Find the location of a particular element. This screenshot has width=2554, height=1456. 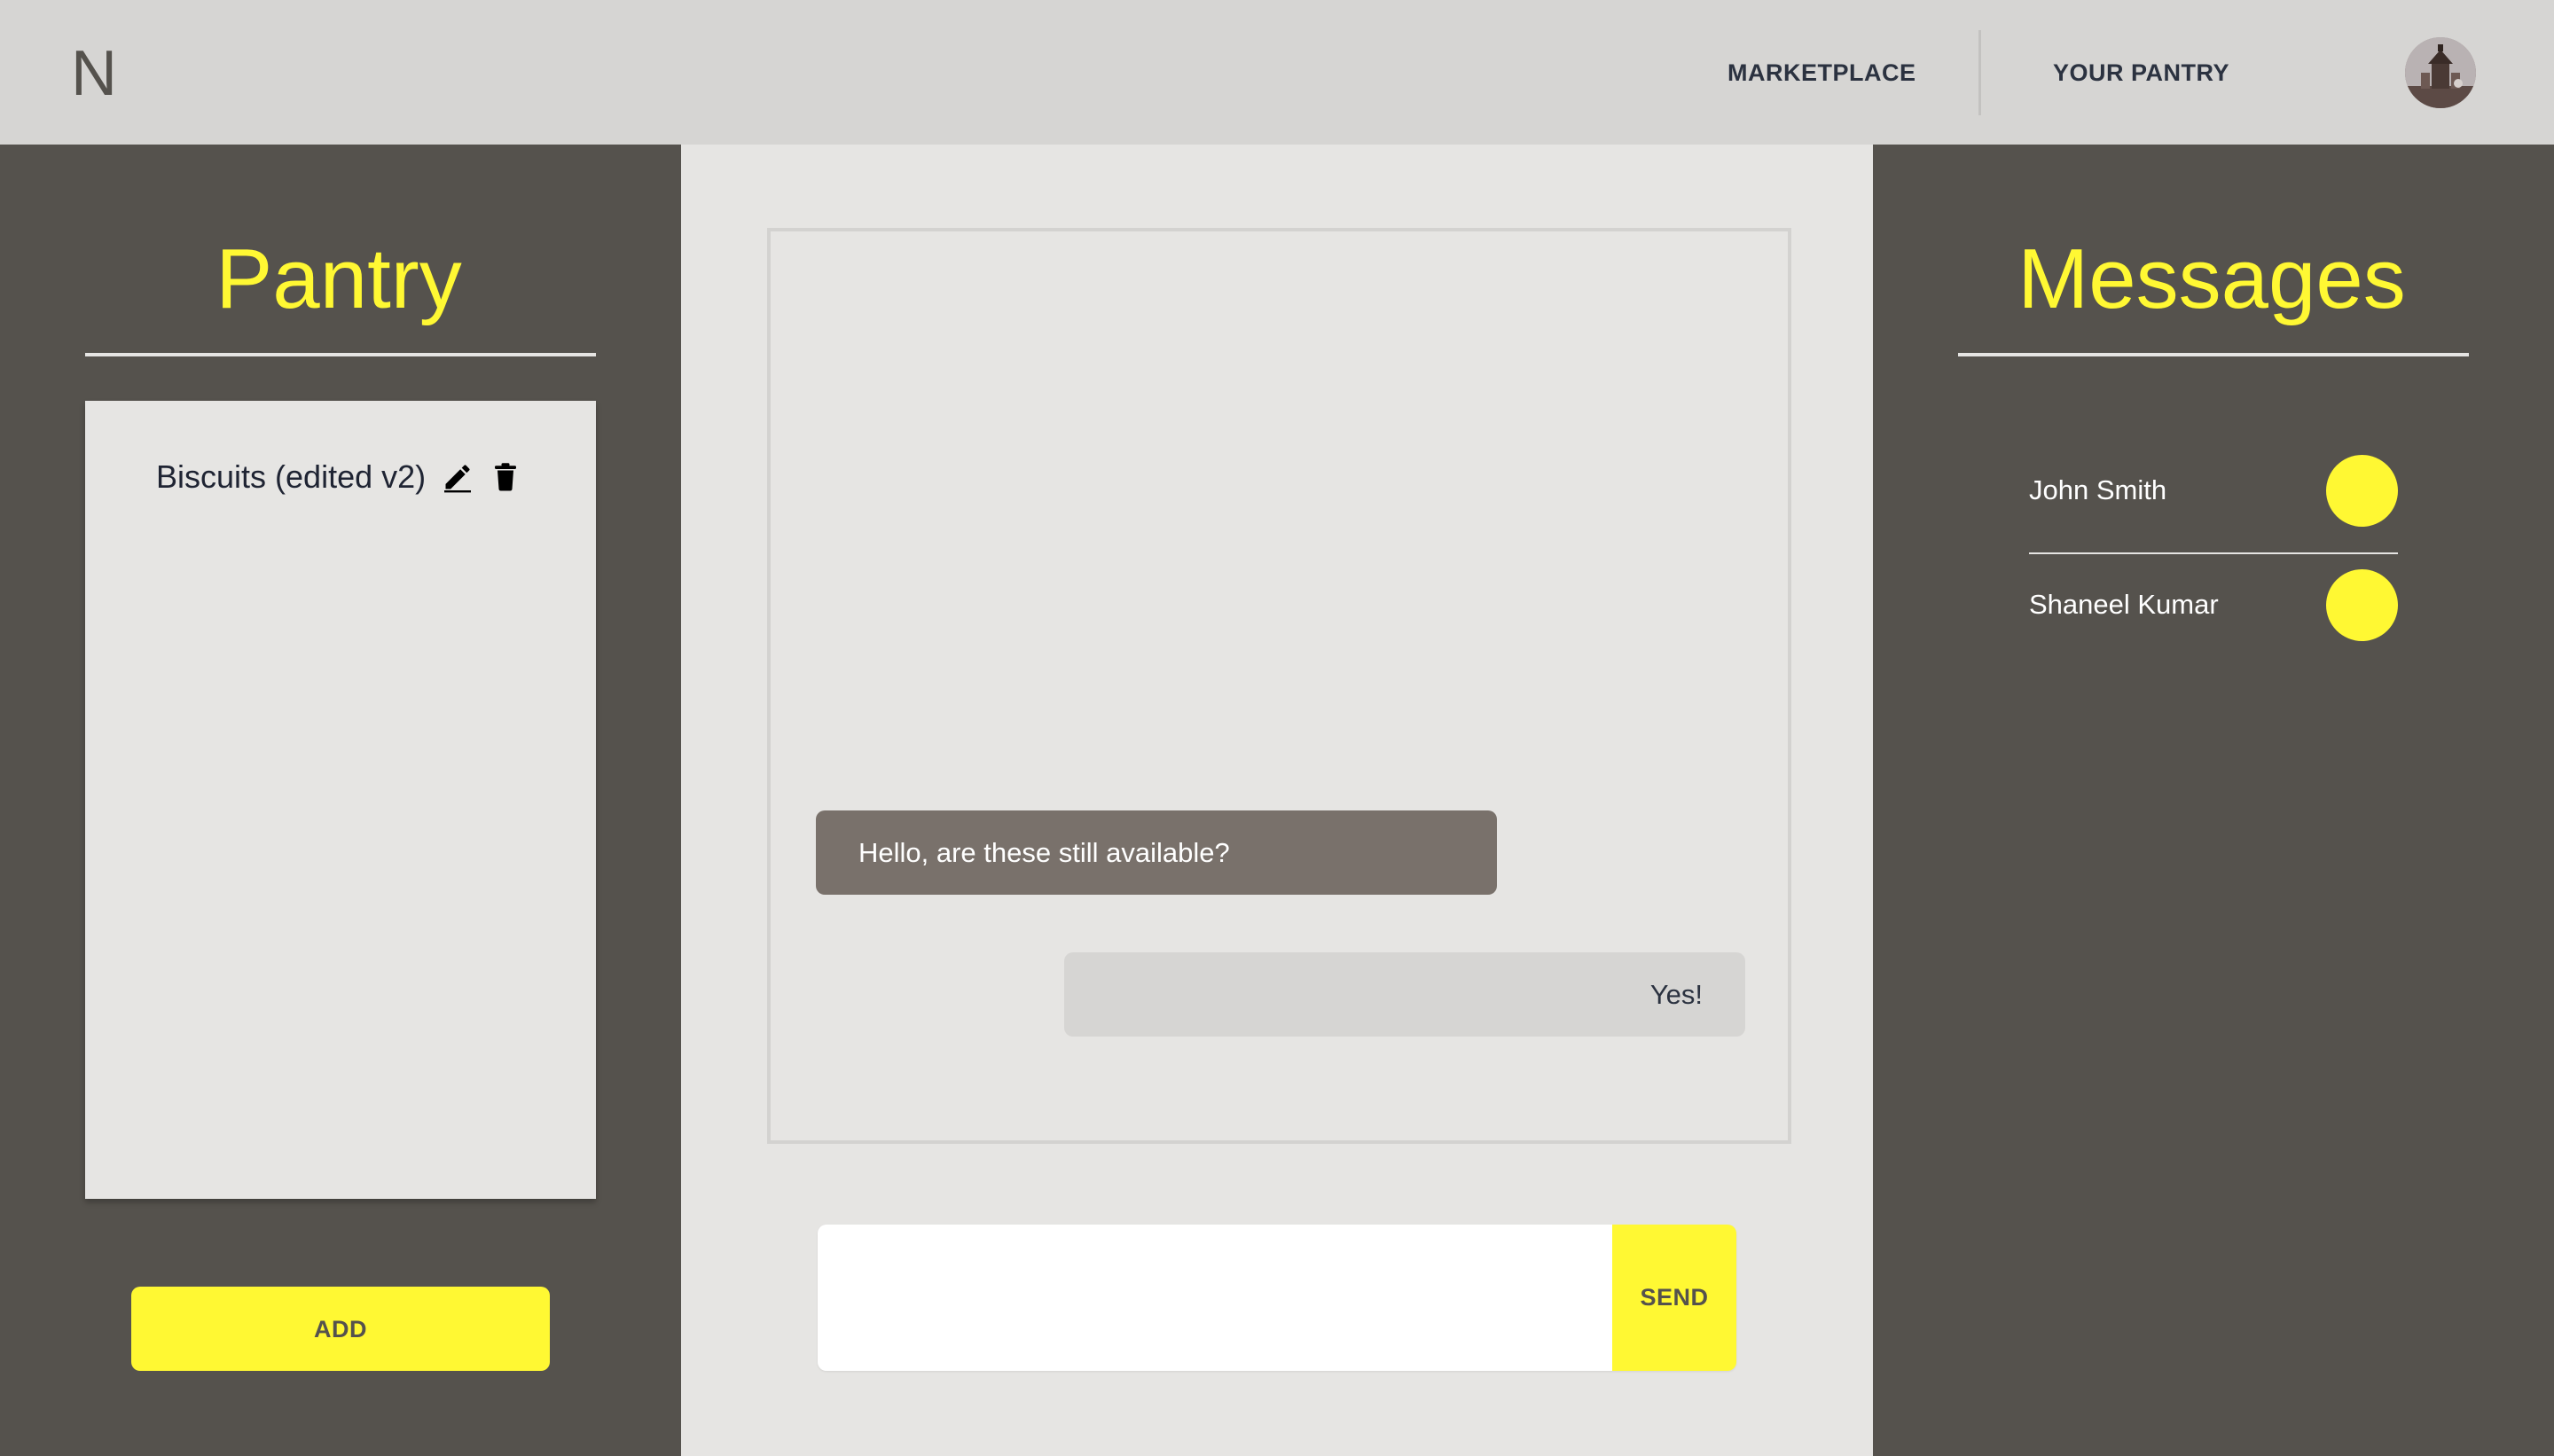

pantry-item-name: Biscuits (edited v2) is located at coordinates (291, 476).